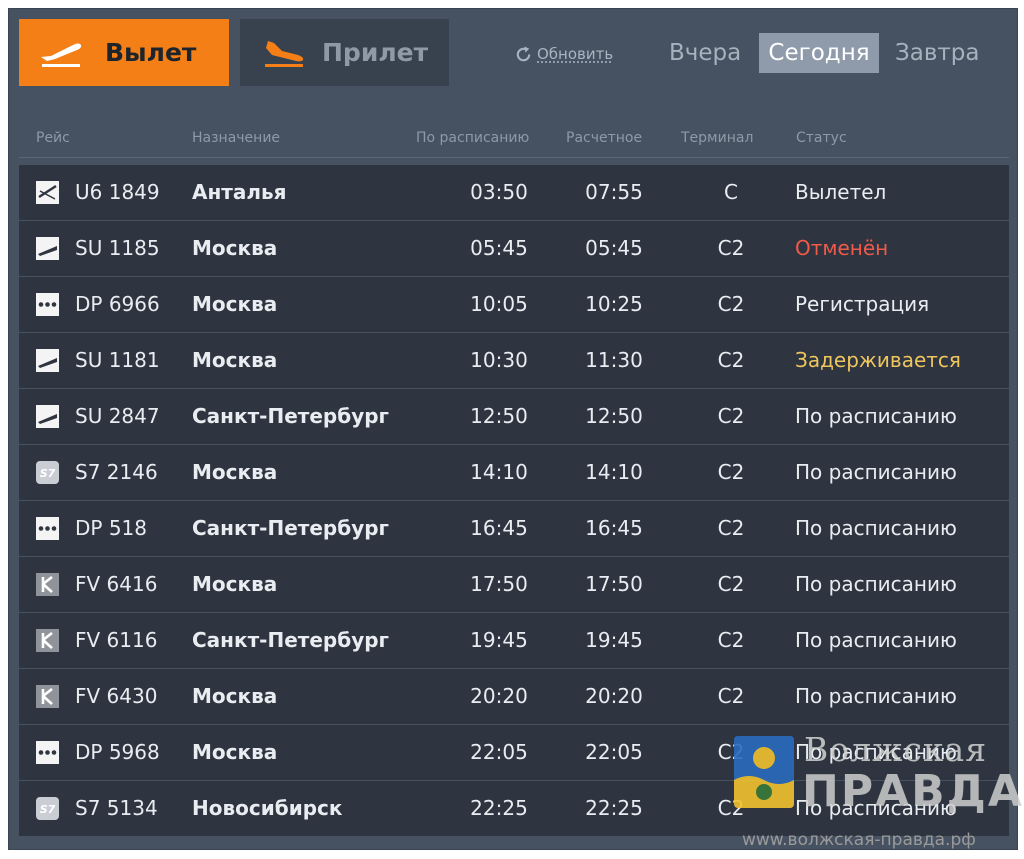  Describe the element at coordinates (614, 584) in the screenshot. I see `flight-estimated-time: 17:50` at that location.